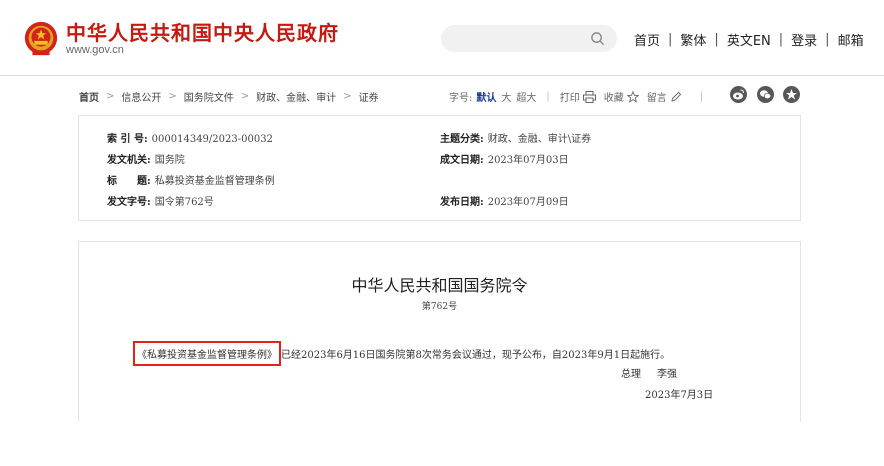 The image size is (884, 466). I want to click on font-size-default: 默认, so click(486, 96).